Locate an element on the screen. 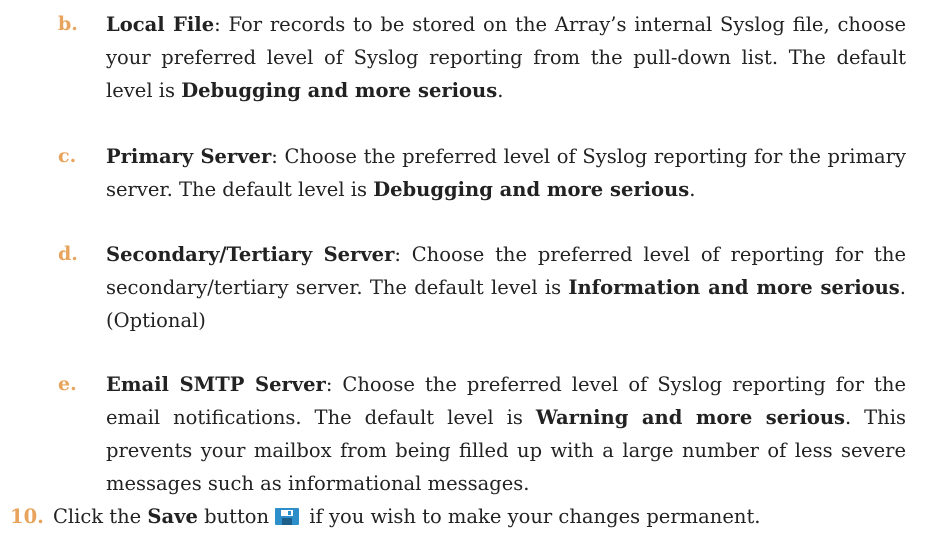 This screenshot has height=547, width=926. default-level: Warning and more serious is located at coordinates (690, 417).